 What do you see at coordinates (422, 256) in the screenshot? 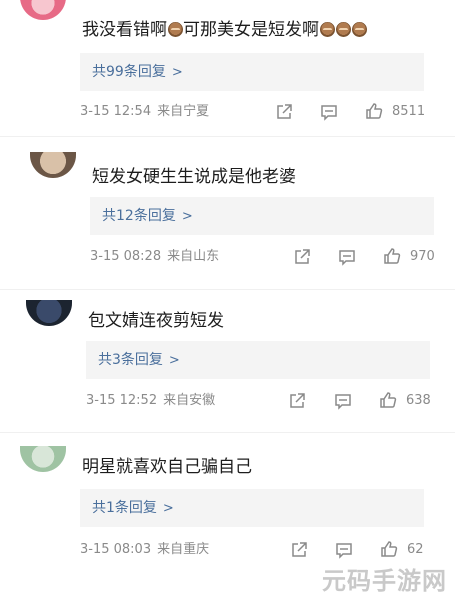
I see `like-count: 970` at bounding box center [422, 256].